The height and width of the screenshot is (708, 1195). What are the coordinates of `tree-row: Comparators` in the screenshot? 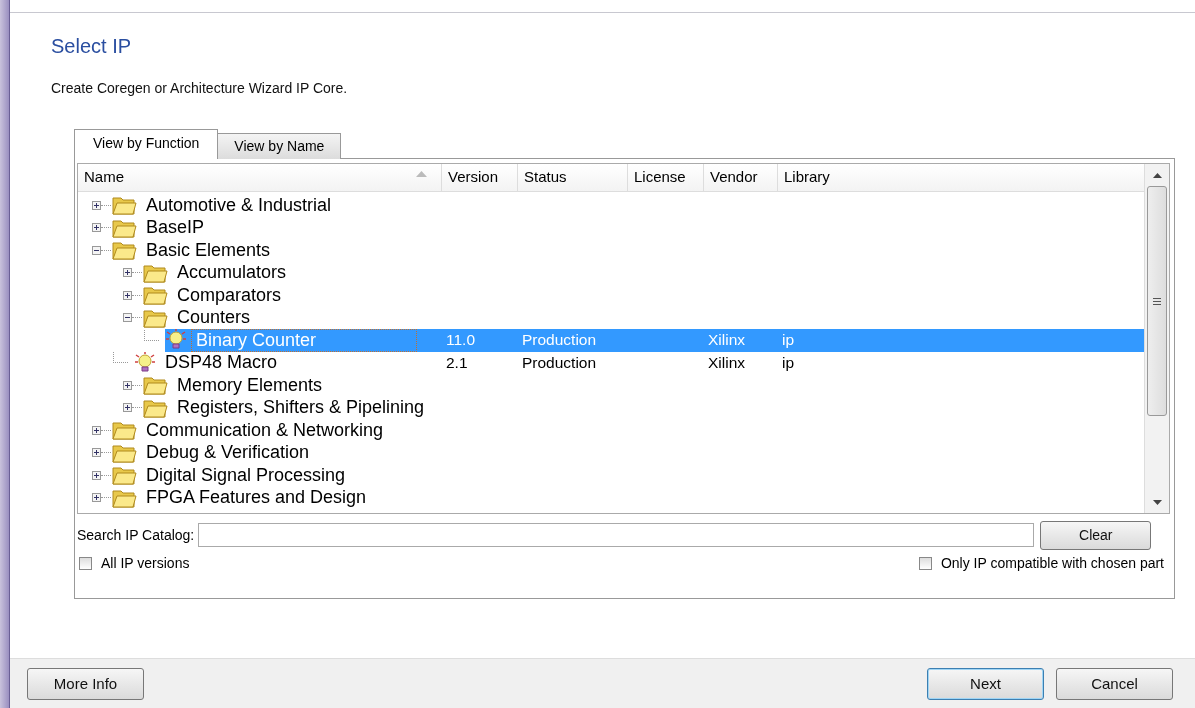 It's located at (643, 295).